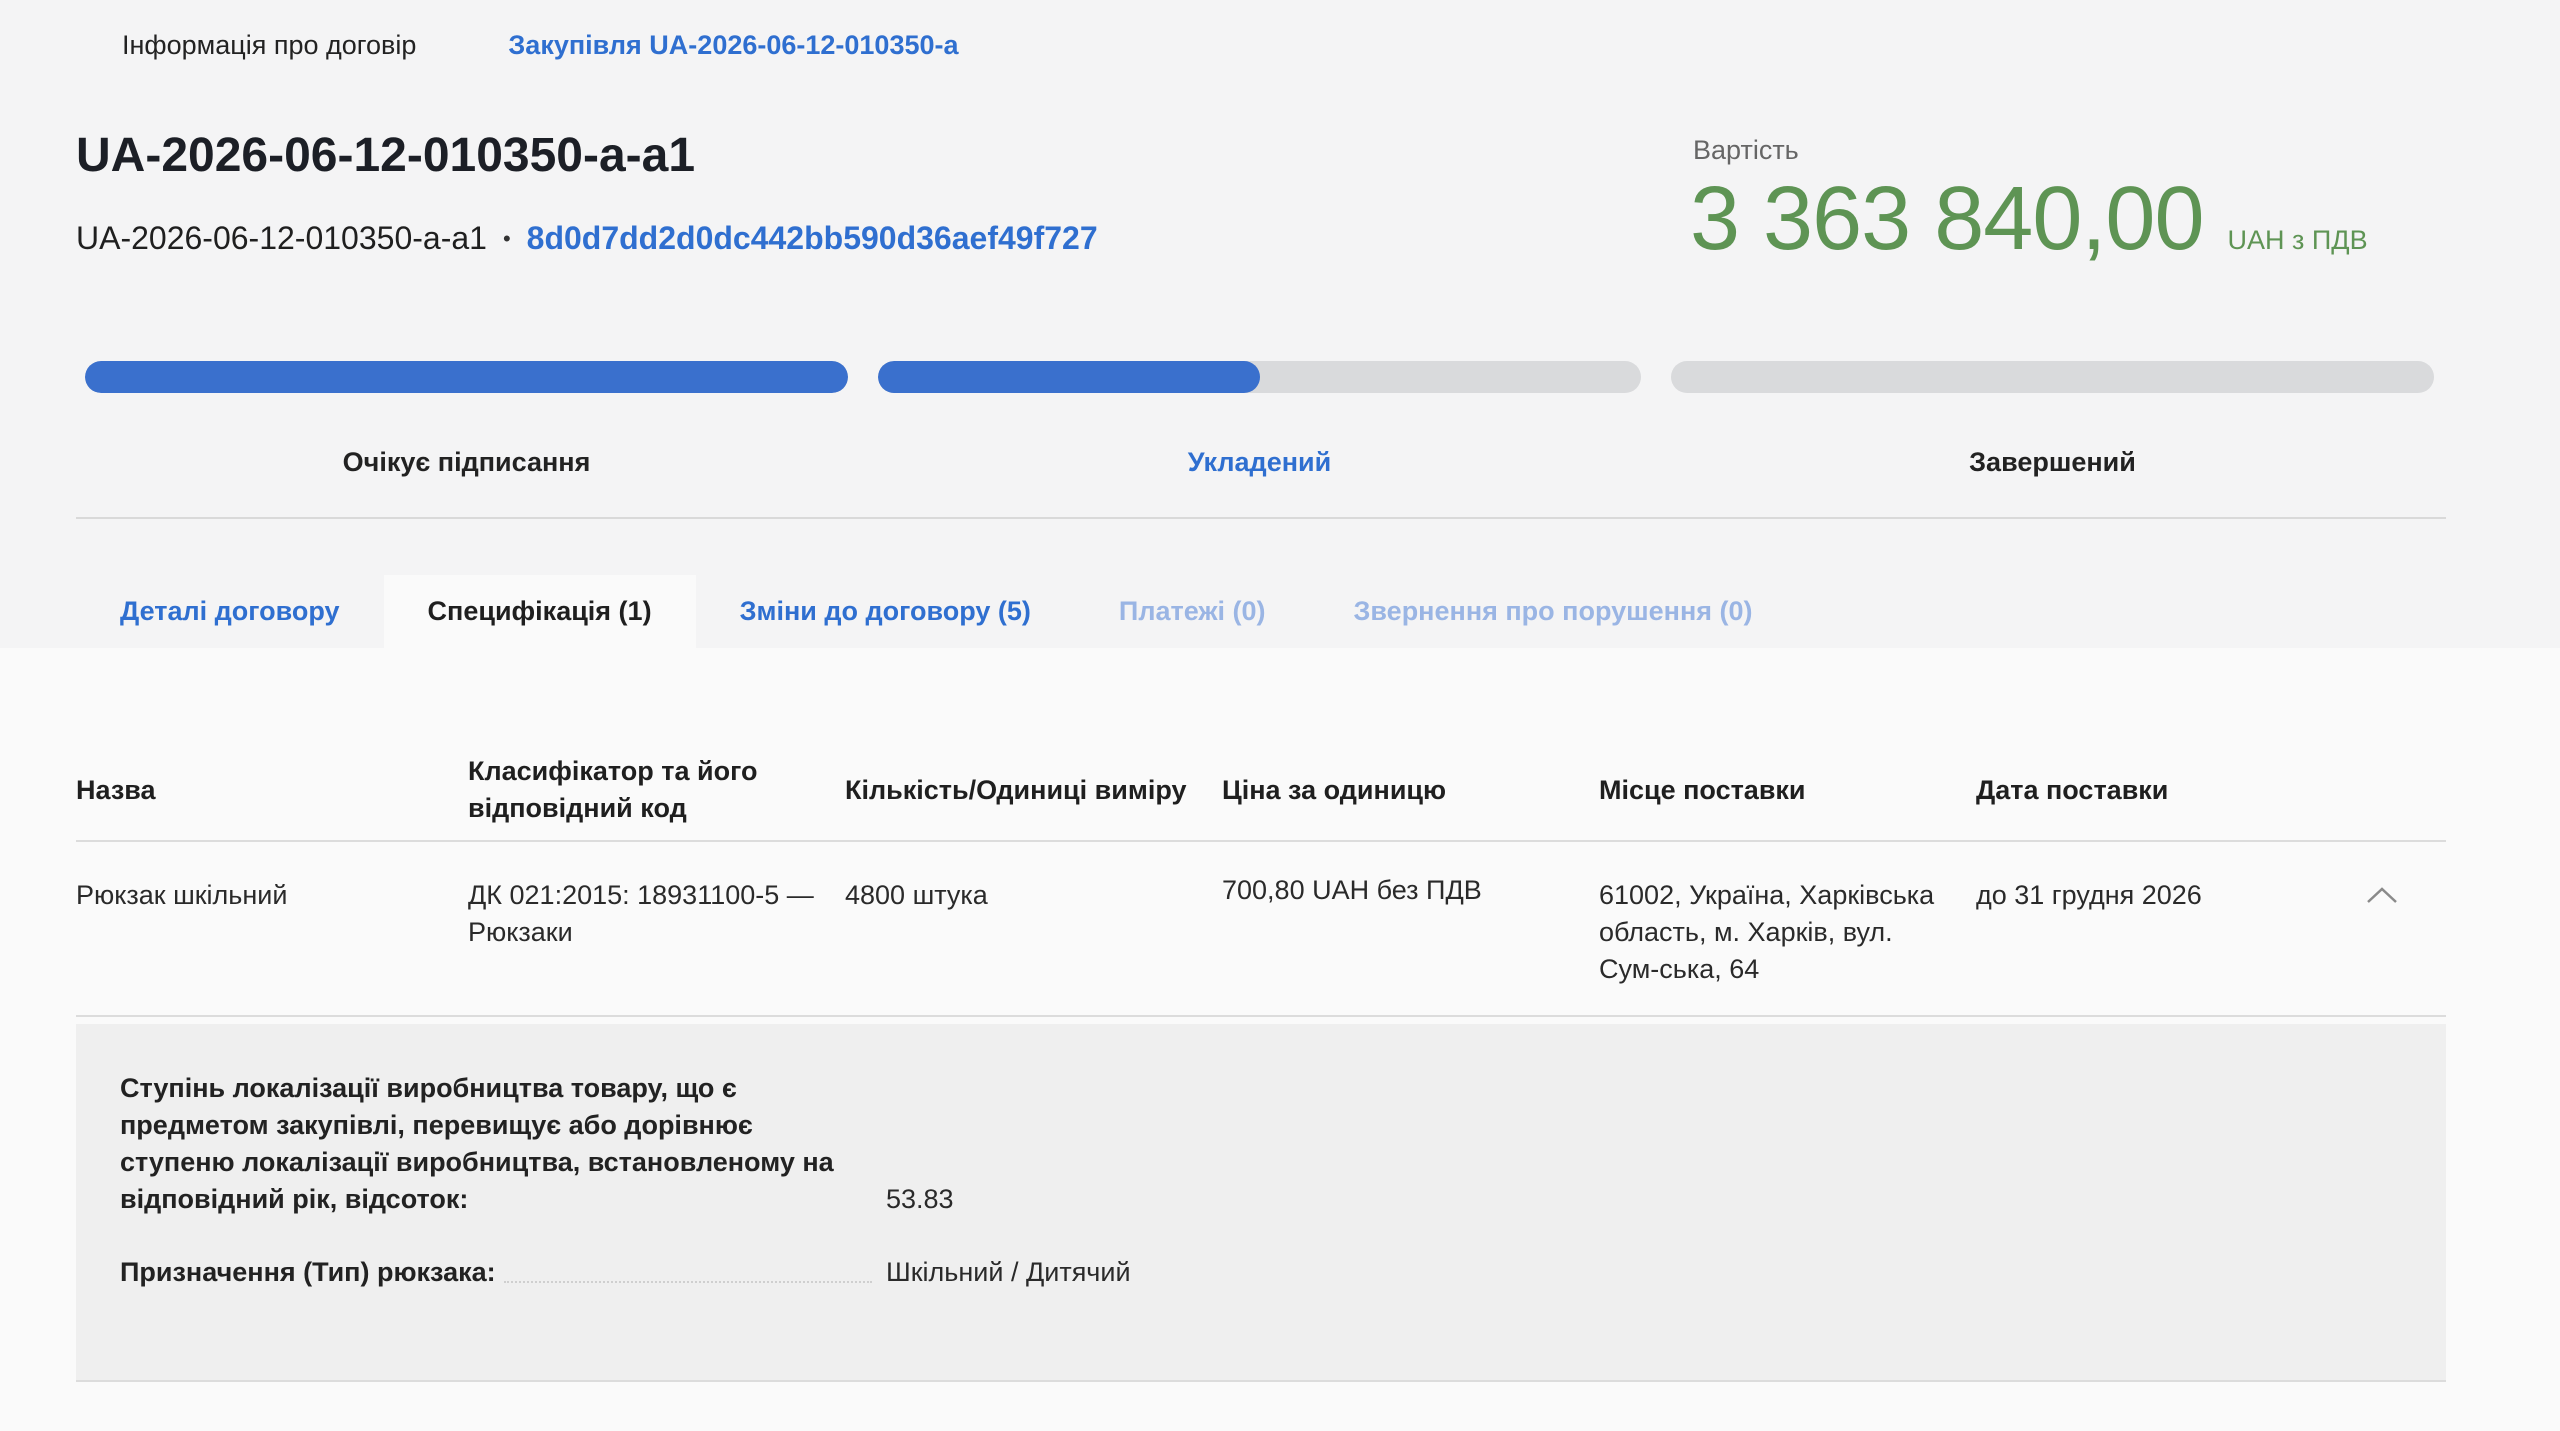 This screenshot has height=1431, width=2560. What do you see at coordinates (116, 789) in the screenshot?
I see `column-header-name: Назва` at bounding box center [116, 789].